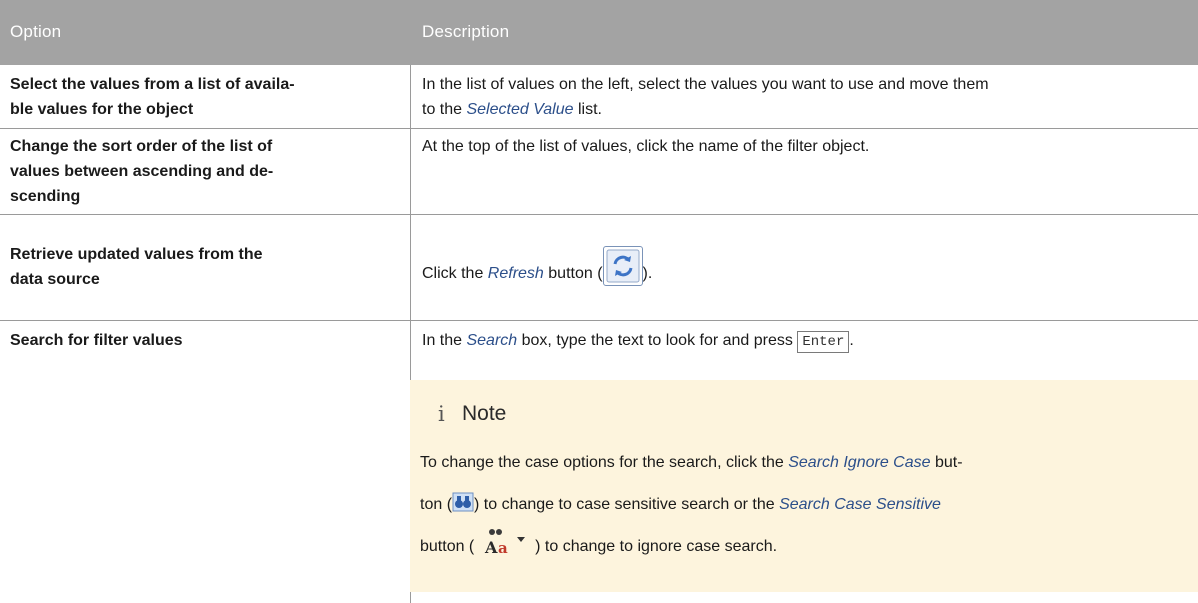 Image resolution: width=1198 pixels, height=603 pixels. Describe the element at coordinates (807, 109) in the screenshot. I see `description-line: to the Selected Value list.` at that location.